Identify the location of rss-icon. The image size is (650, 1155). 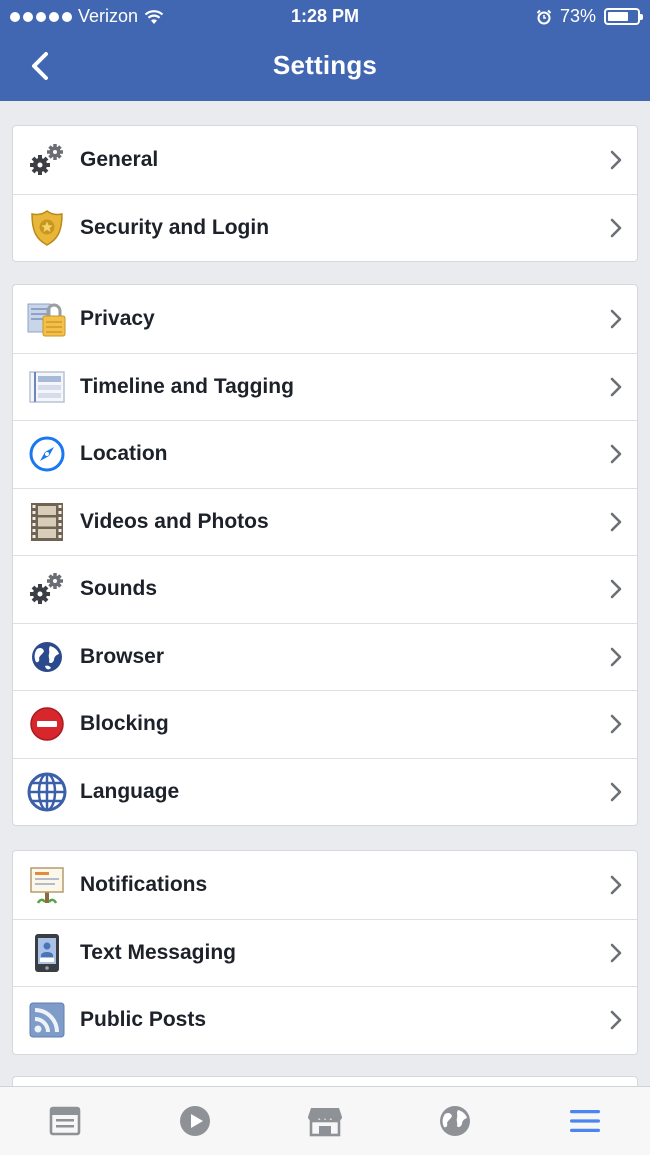
(47, 1020).